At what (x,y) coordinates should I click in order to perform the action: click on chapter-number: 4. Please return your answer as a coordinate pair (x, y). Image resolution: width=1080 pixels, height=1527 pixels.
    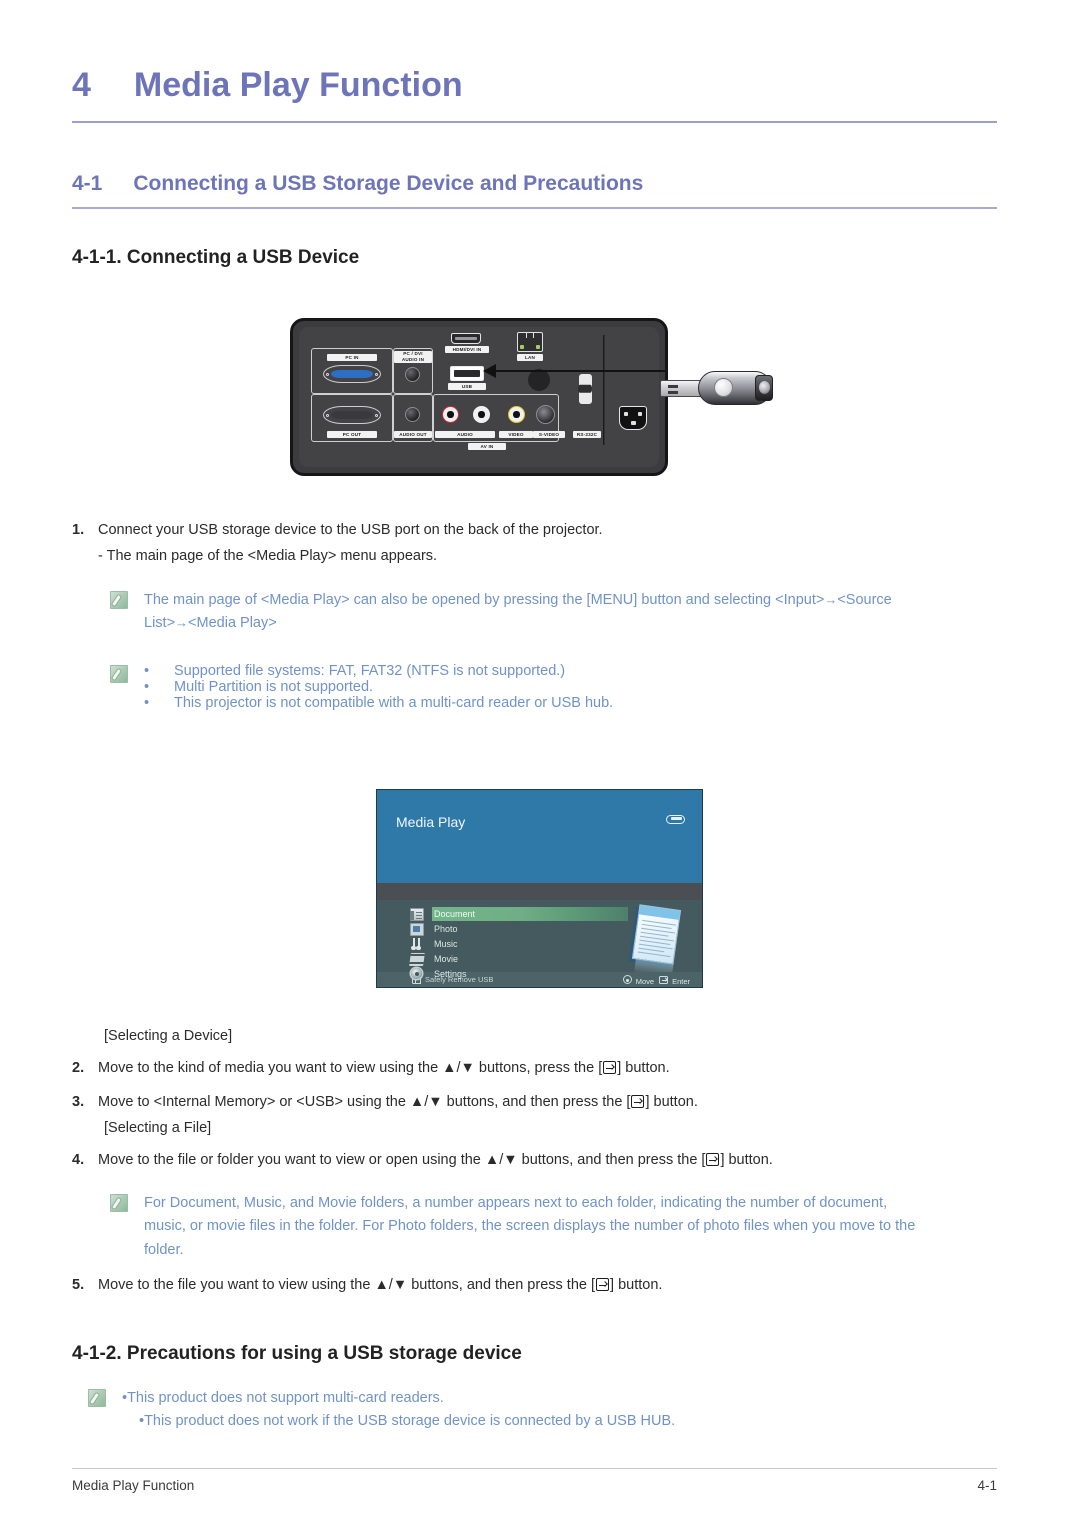
    Looking at the image, I should click on (81, 85).